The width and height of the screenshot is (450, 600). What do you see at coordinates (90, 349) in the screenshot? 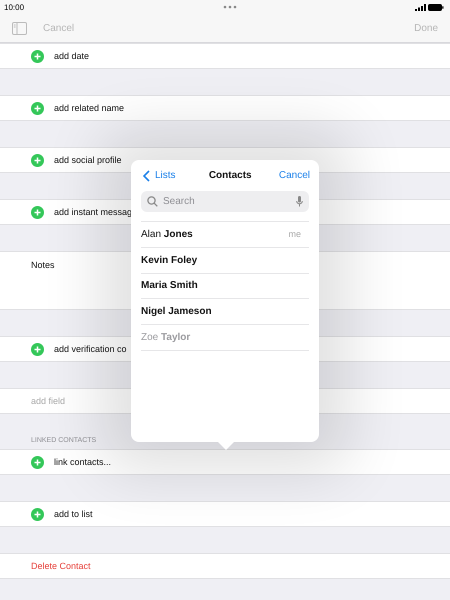
I see `row-label: add verification co` at bounding box center [90, 349].